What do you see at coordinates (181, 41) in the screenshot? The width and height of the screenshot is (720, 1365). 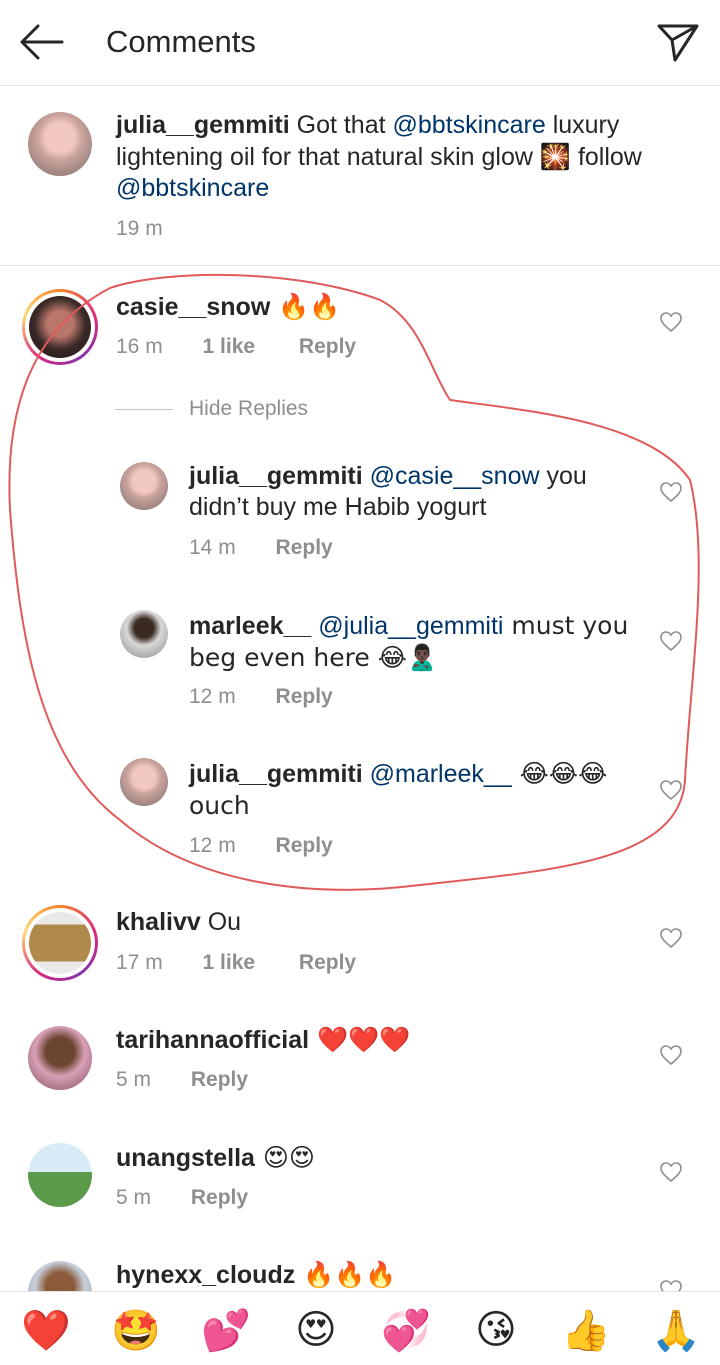 I see `page-title: Comments` at bounding box center [181, 41].